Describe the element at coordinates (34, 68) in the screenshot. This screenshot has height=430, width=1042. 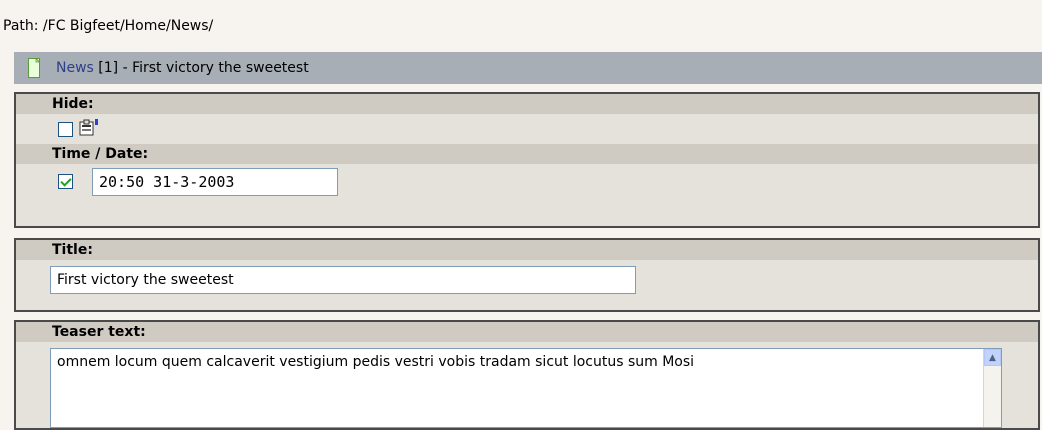
I see `document-icon` at that location.